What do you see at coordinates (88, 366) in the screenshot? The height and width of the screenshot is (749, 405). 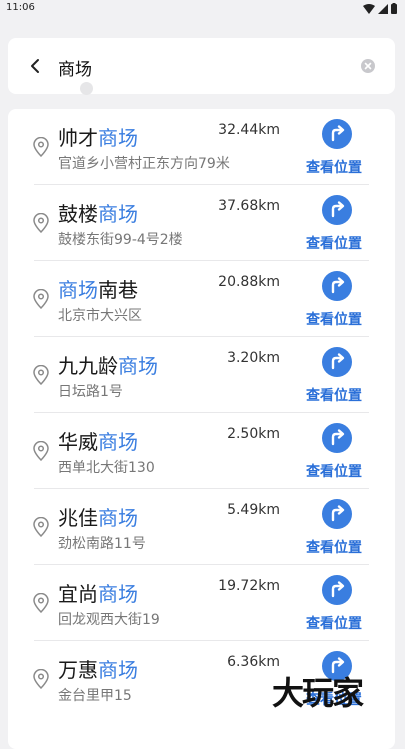 I see `place-name-prefix: 九九龄` at bounding box center [88, 366].